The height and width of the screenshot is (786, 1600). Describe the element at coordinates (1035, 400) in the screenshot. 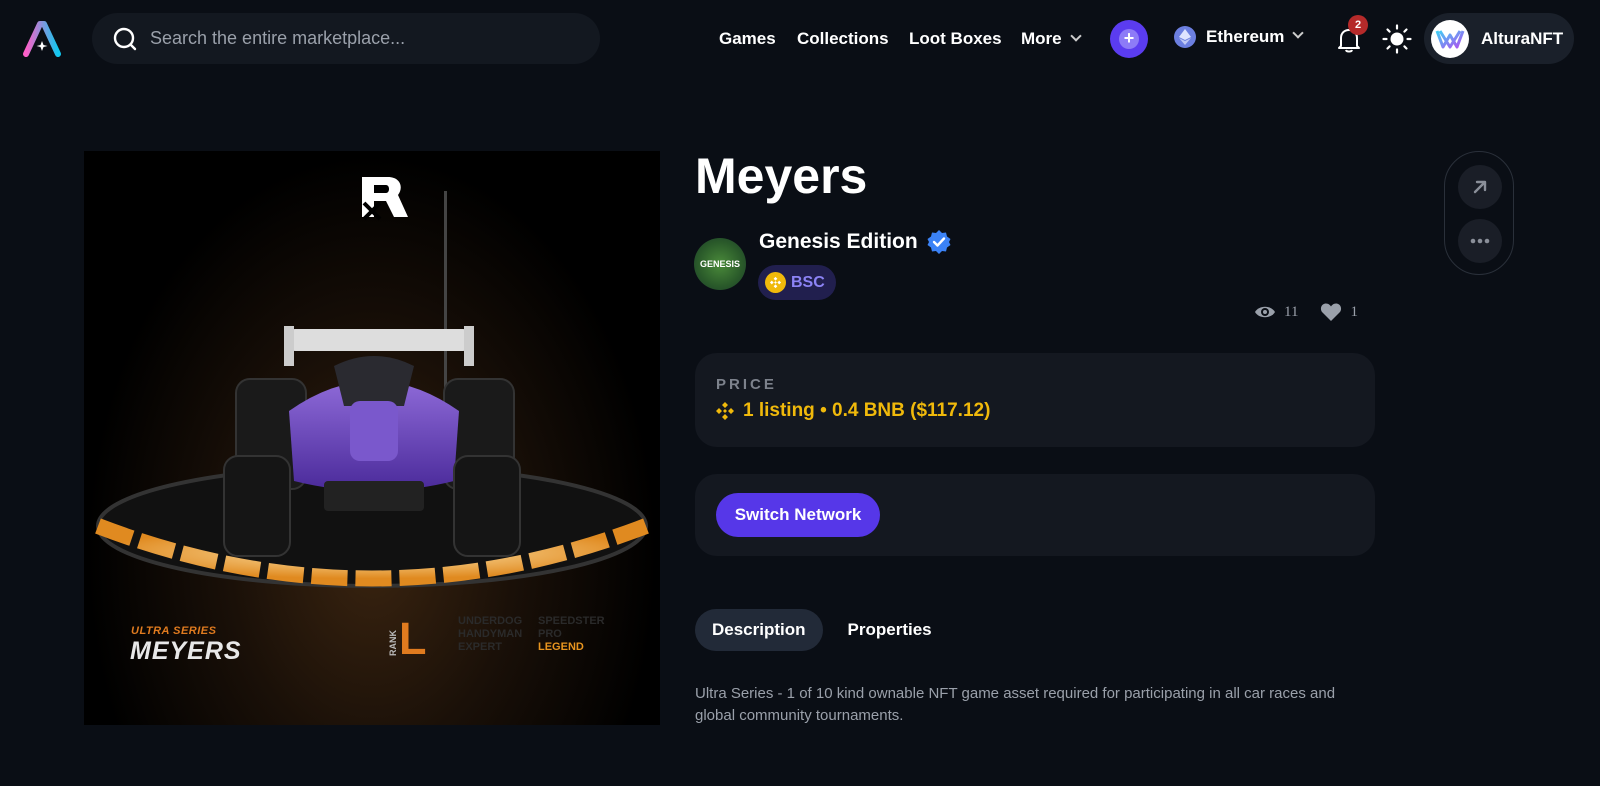

I see `price-card: PRICE 1 listing • 0.4 BNB ($117.12)` at that location.